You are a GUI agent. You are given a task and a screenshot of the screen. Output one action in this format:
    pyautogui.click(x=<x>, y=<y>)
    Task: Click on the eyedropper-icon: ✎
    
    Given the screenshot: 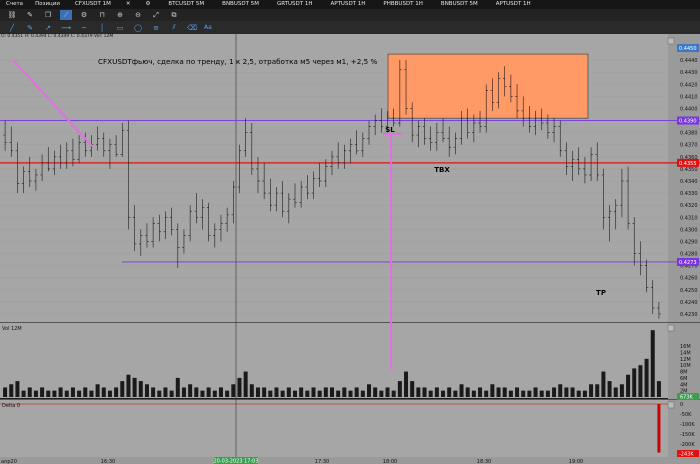 What is the action you would take?
    pyautogui.click(x=30, y=15)
    